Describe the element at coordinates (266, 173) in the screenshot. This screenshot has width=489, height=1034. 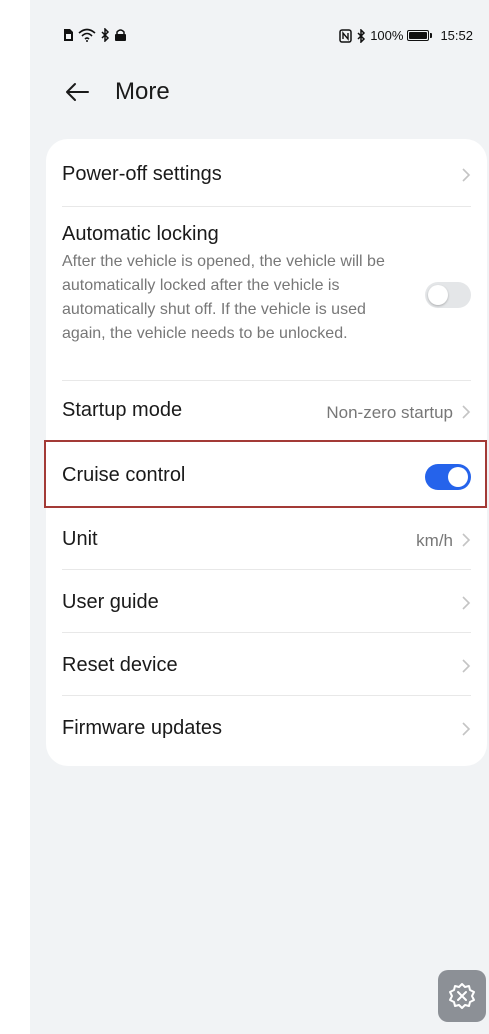
I see `power-off-settings-row: Power-off settings` at that location.